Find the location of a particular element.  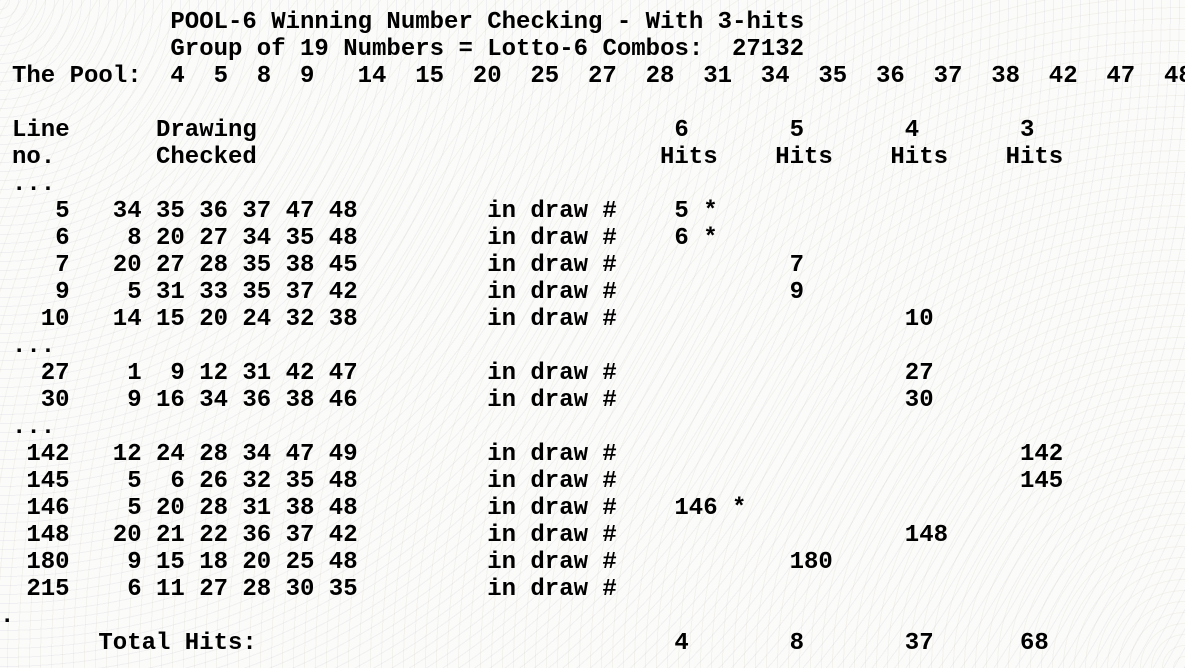

pool-label: The Pool: is located at coordinates (77, 76).